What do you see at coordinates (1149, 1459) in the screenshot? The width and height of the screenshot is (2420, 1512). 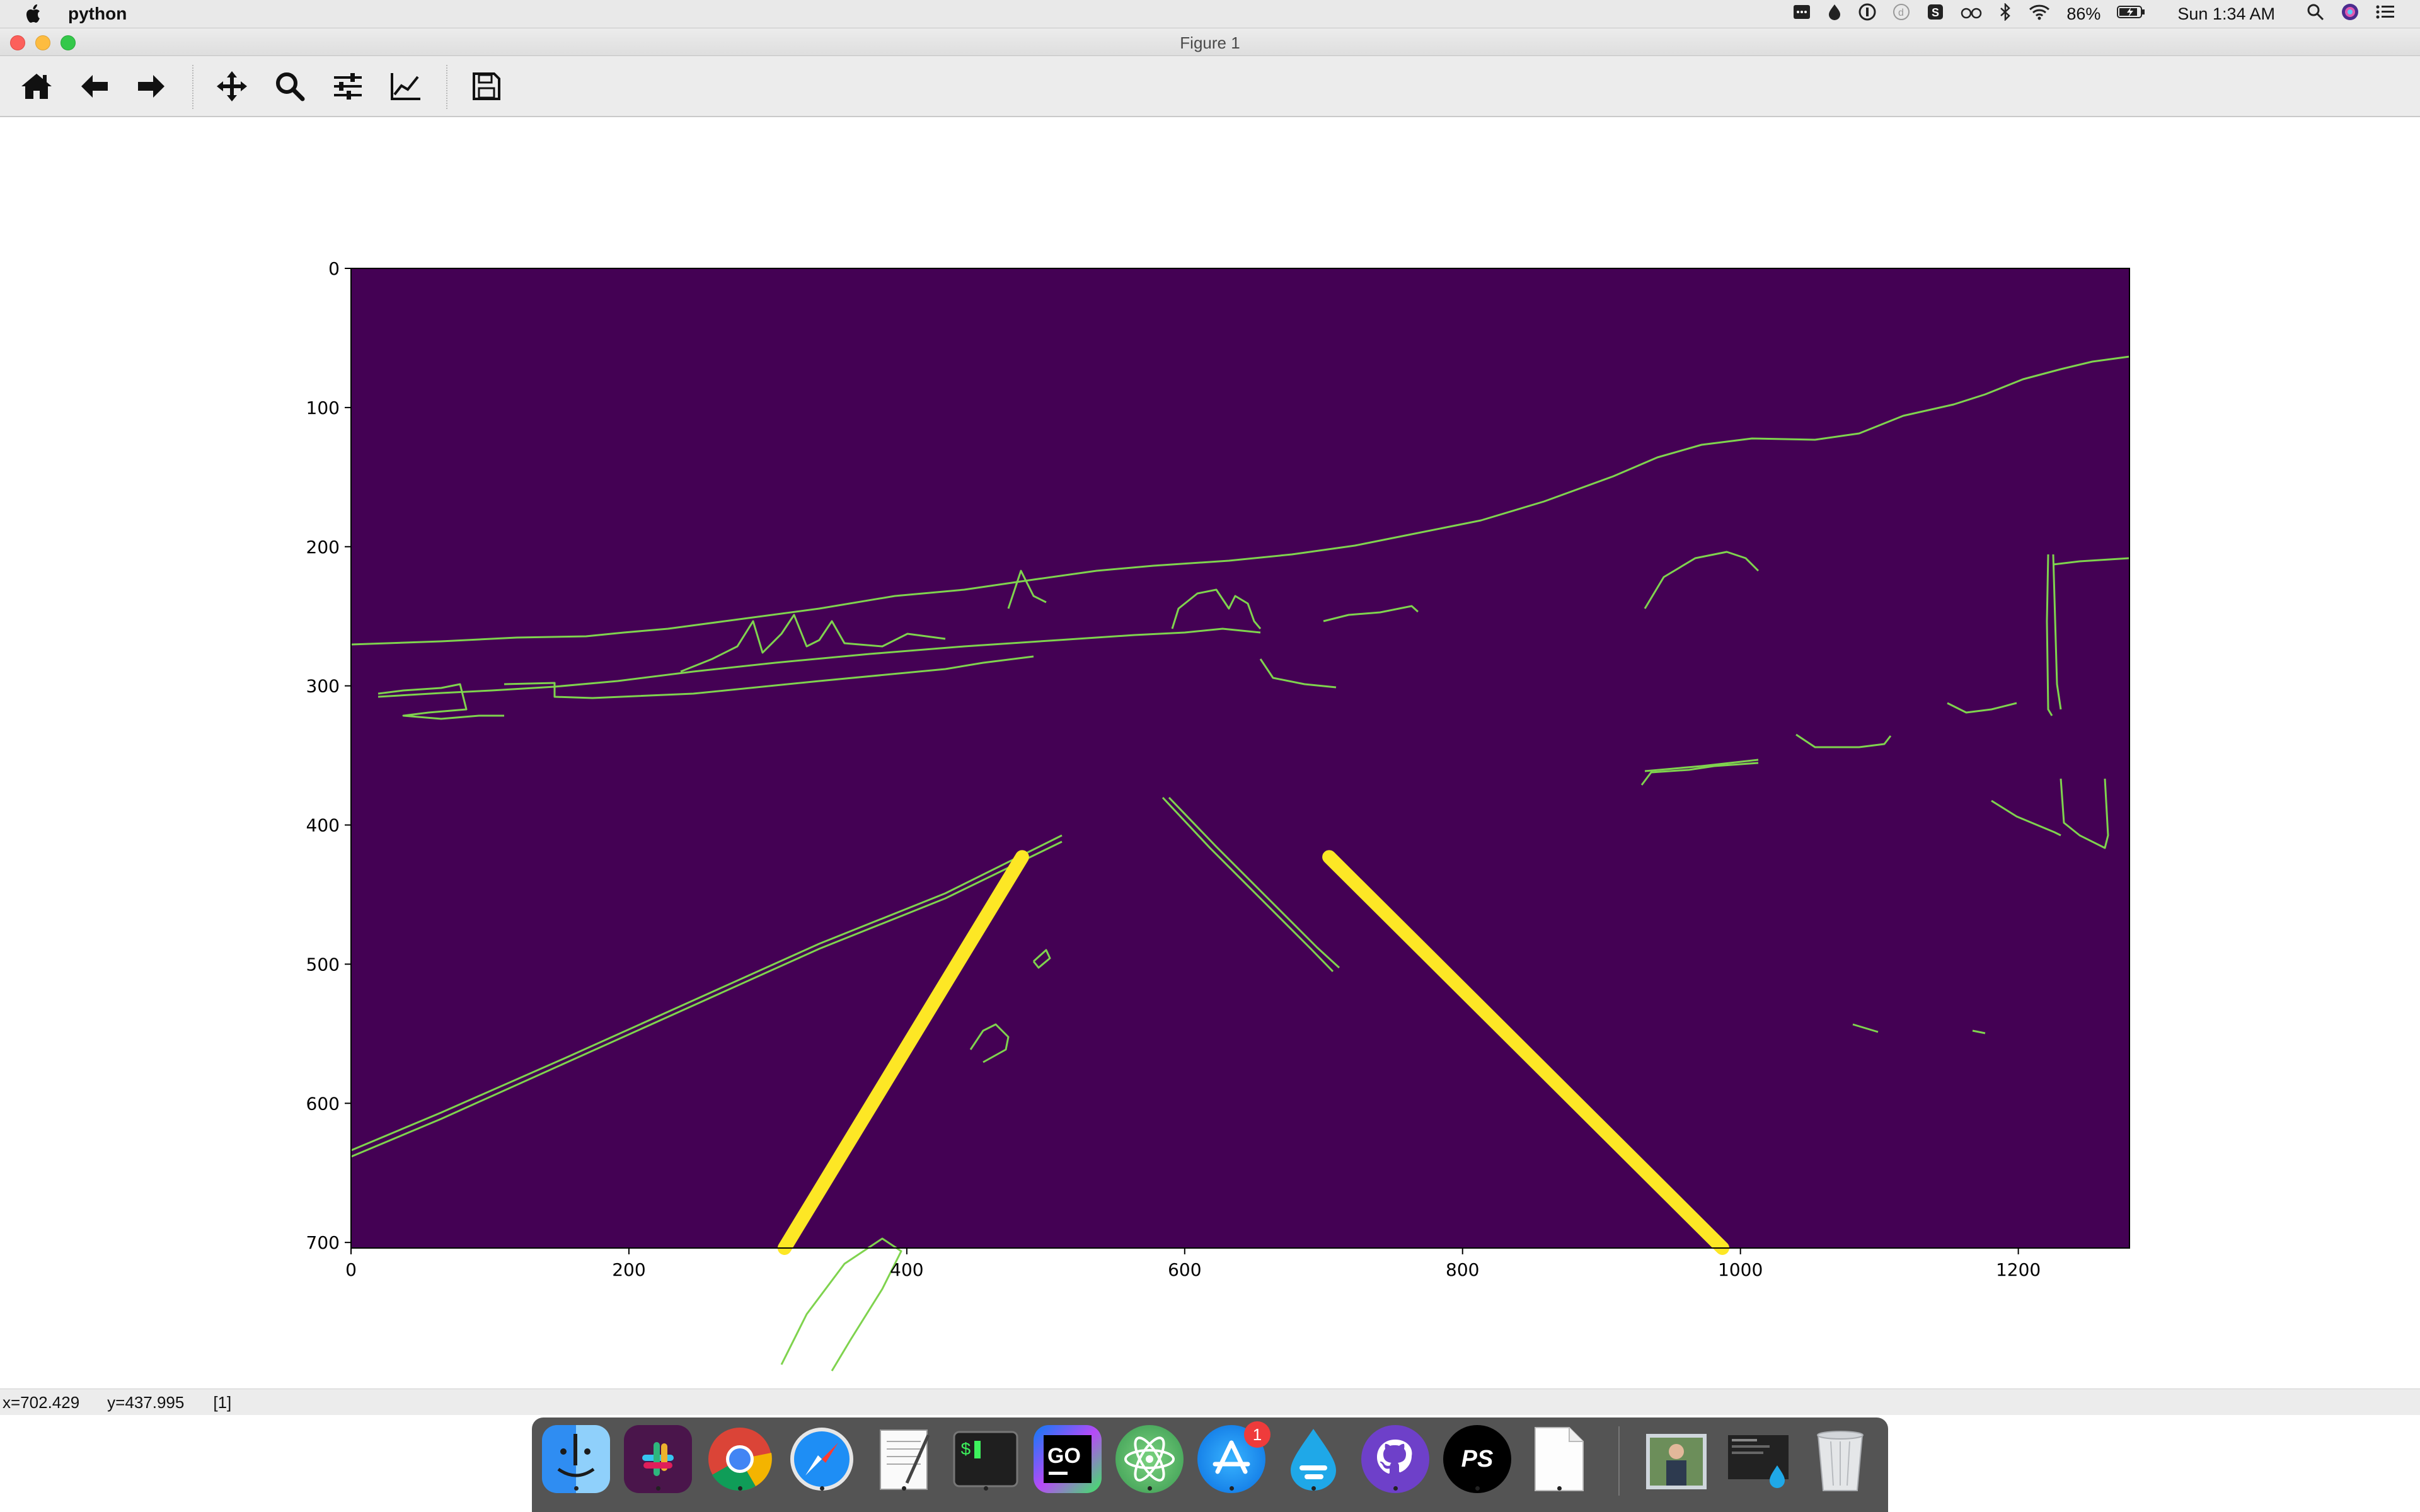 I see `atom-icon` at bounding box center [1149, 1459].